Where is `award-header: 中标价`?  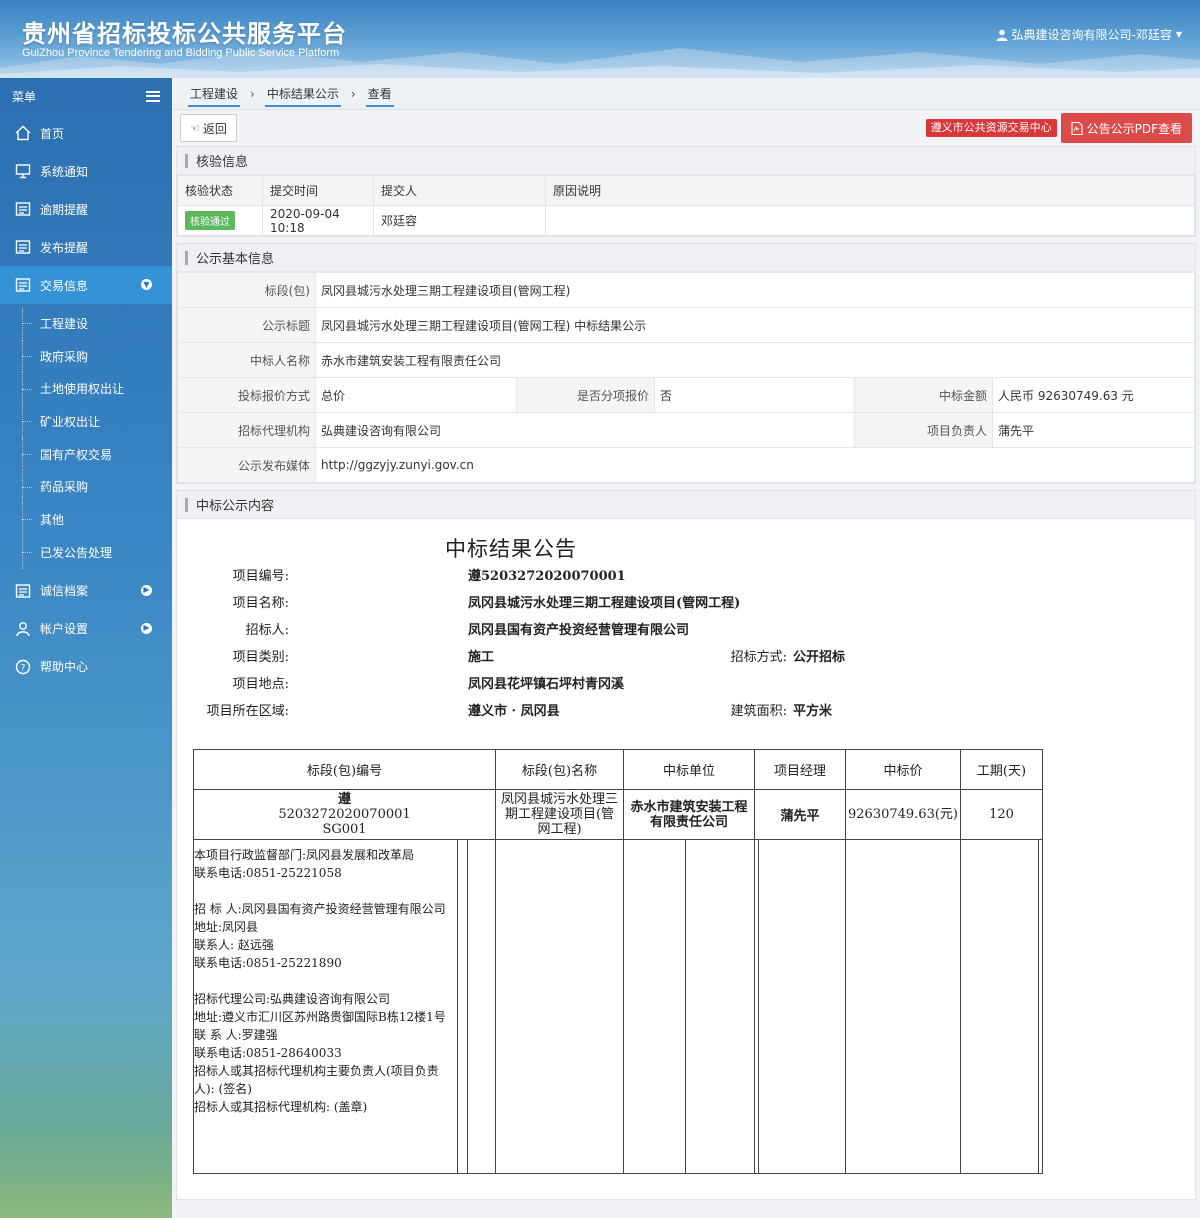 award-header: 中标价 is located at coordinates (903, 769).